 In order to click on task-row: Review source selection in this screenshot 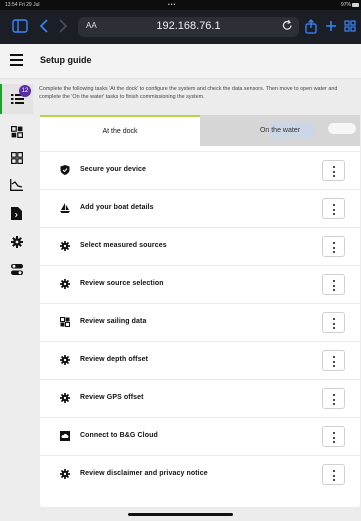, I will do `click(200, 283)`.